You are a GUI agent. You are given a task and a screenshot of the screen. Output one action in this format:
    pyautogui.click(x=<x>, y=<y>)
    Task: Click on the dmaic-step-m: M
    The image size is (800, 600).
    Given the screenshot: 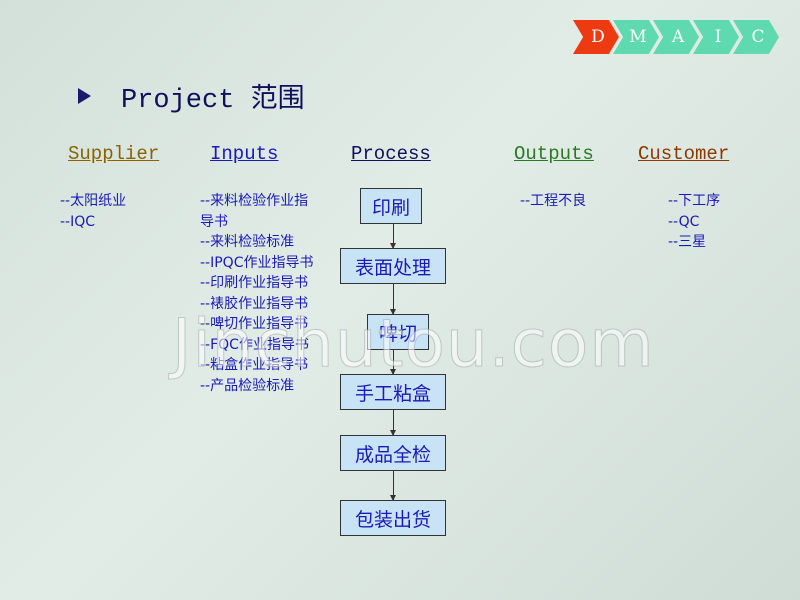 What is the action you would take?
    pyautogui.click(x=636, y=37)
    